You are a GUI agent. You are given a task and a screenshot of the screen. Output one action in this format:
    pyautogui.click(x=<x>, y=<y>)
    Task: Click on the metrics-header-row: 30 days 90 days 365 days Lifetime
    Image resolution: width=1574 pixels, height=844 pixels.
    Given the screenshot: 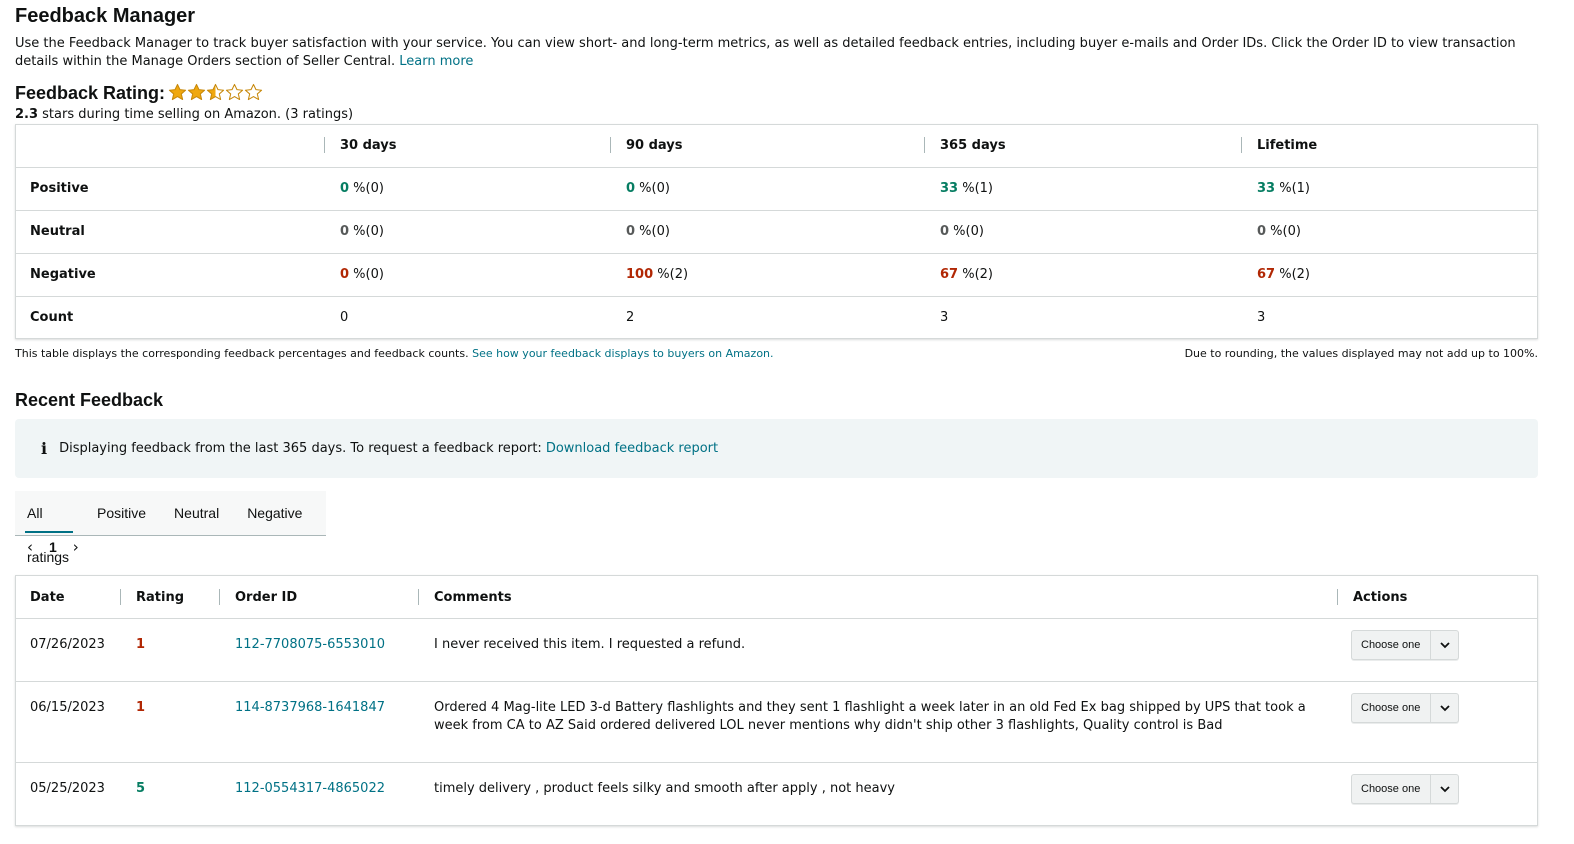 What is the action you would take?
    pyautogui.click(x=776, y=146)
    